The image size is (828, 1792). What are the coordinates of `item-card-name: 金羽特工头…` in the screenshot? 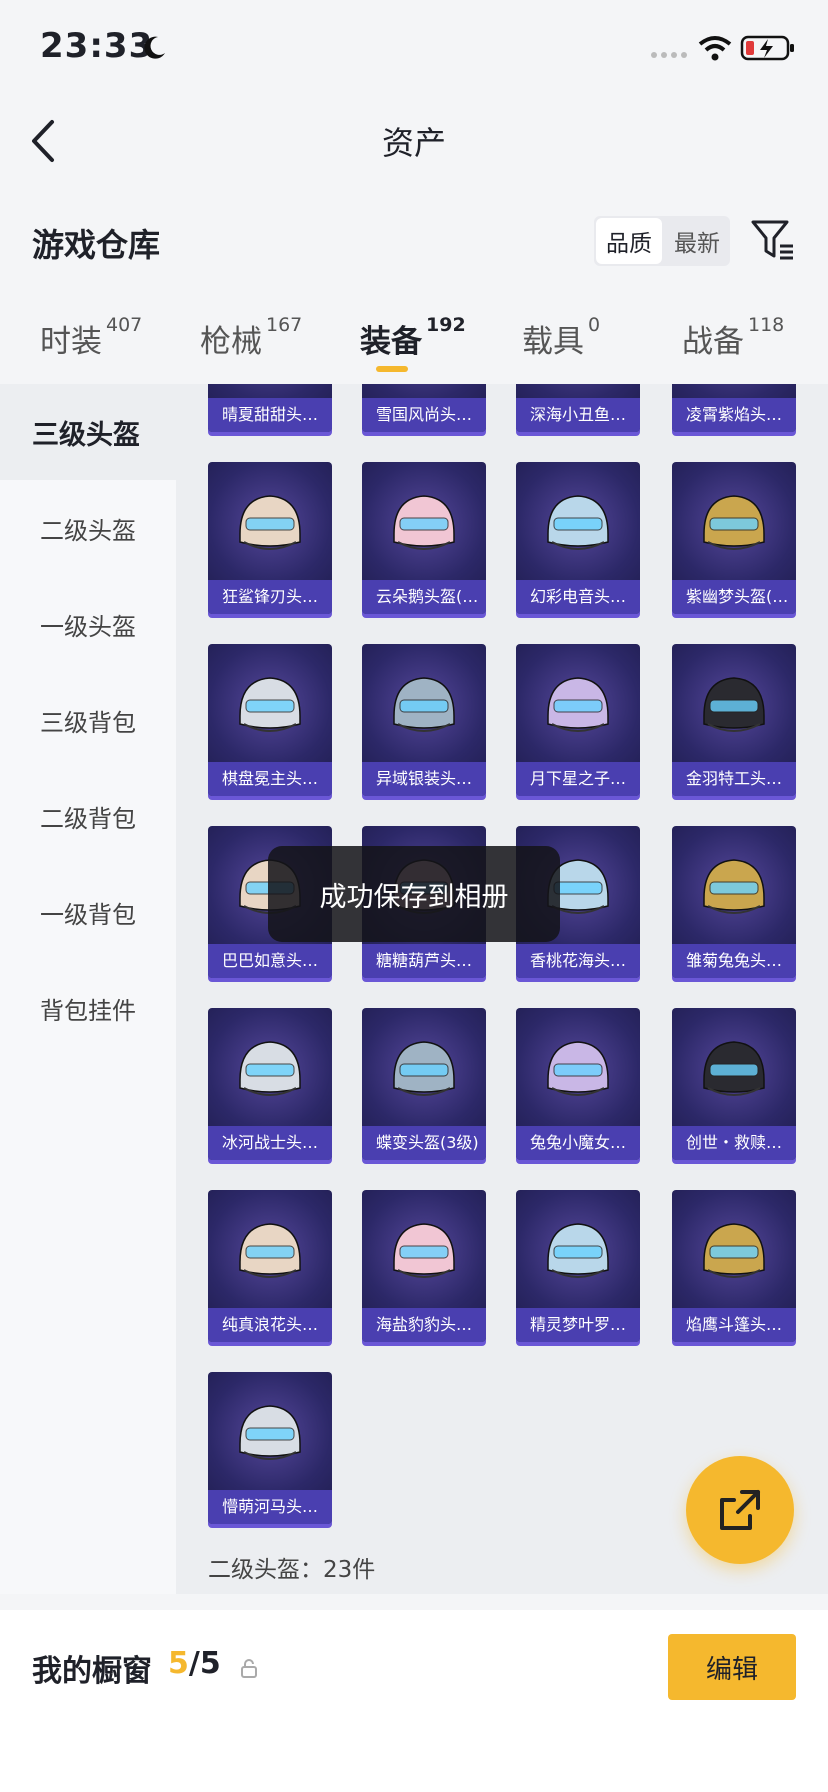 It's located at (734, 779).